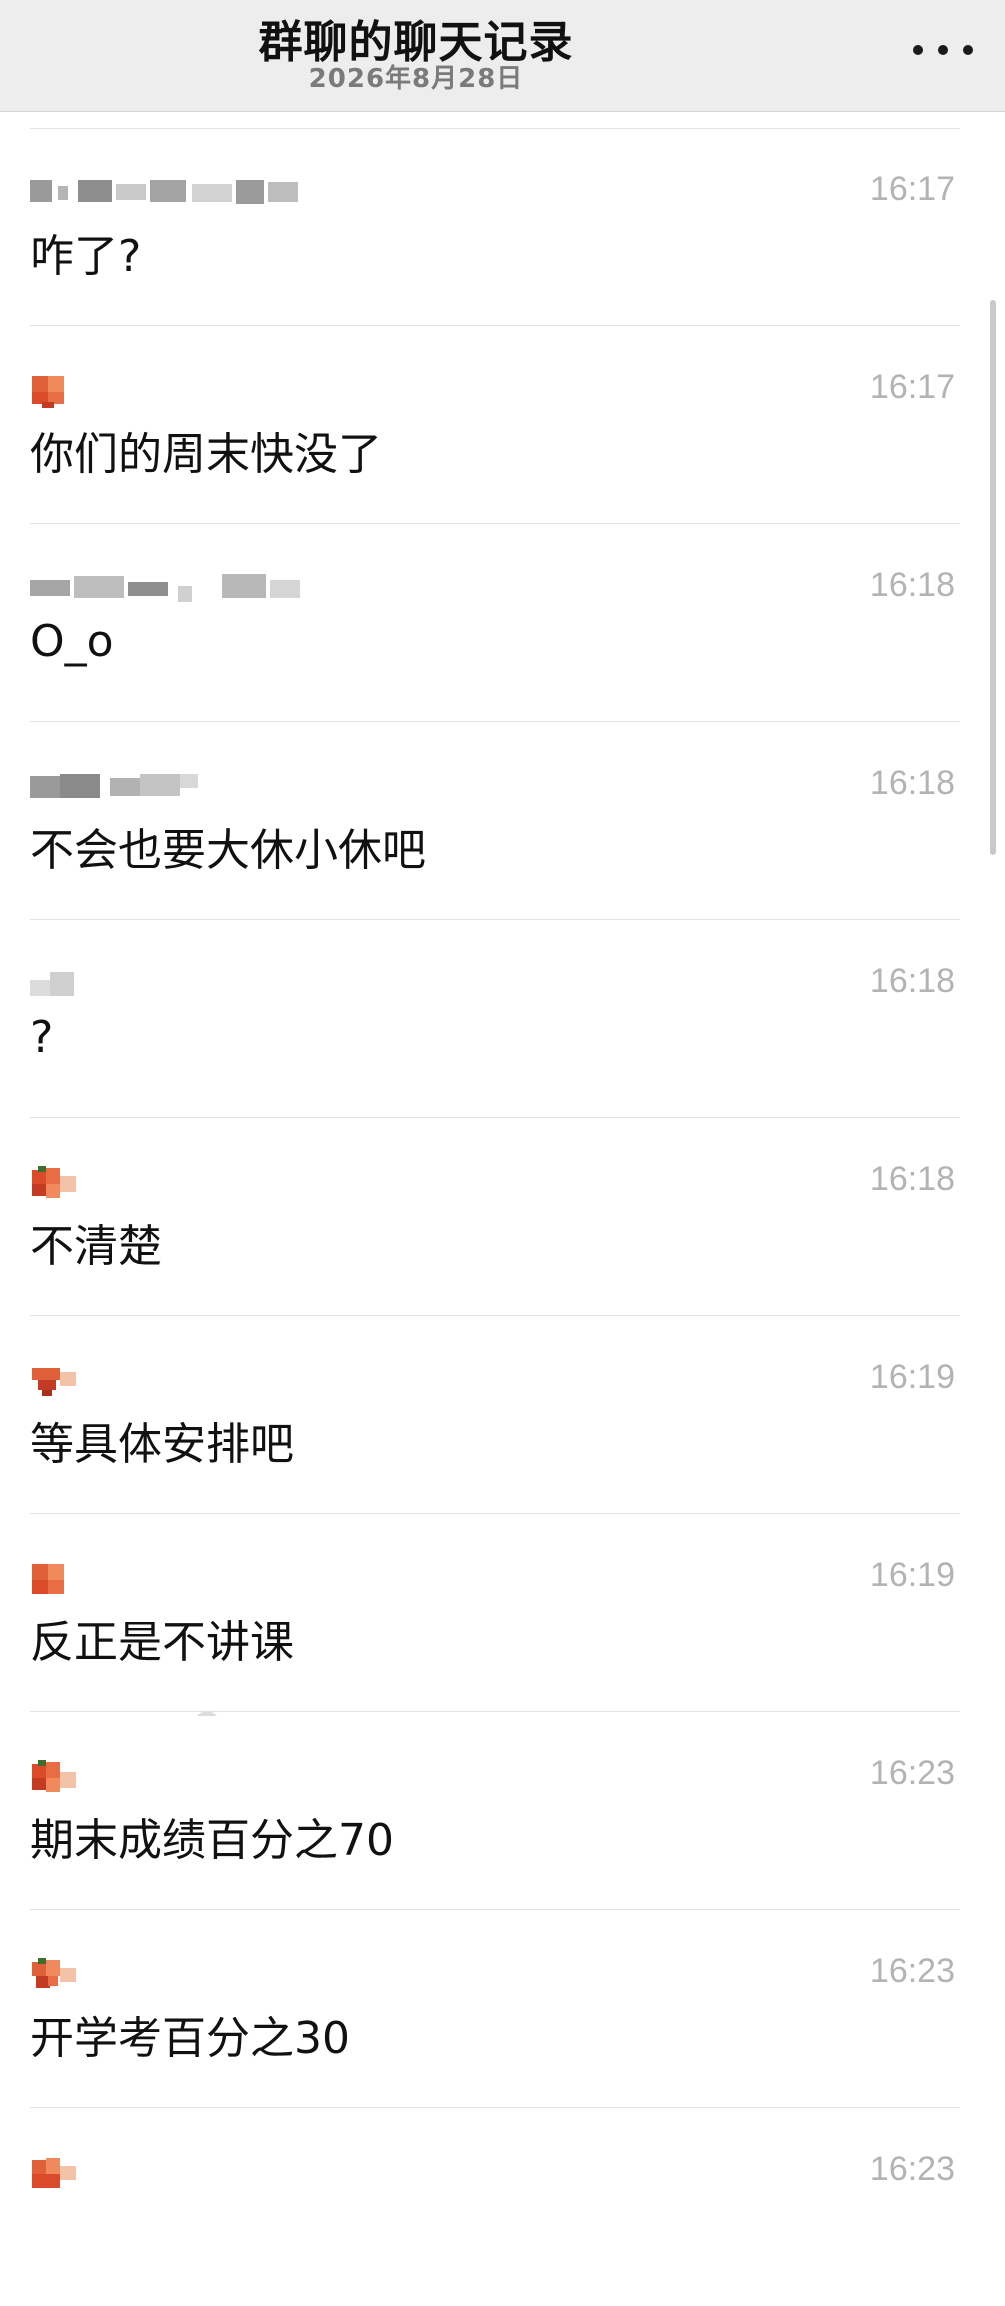 This screenshot has width=1005, height=2306. Describe the element at coordinates (502, 1811) in the screenshot. I see `message-row: 16:23 期末成绩百分之70` at that location.